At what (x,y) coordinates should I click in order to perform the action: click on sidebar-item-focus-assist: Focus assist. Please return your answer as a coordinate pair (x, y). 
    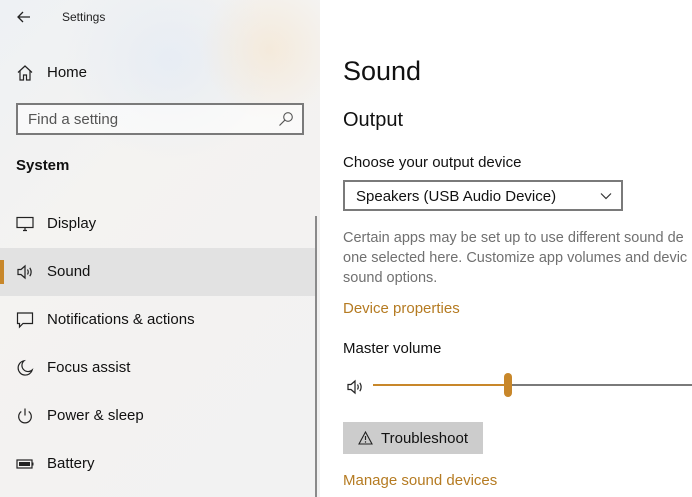
    Looking at the image, I should click on (158, 368).